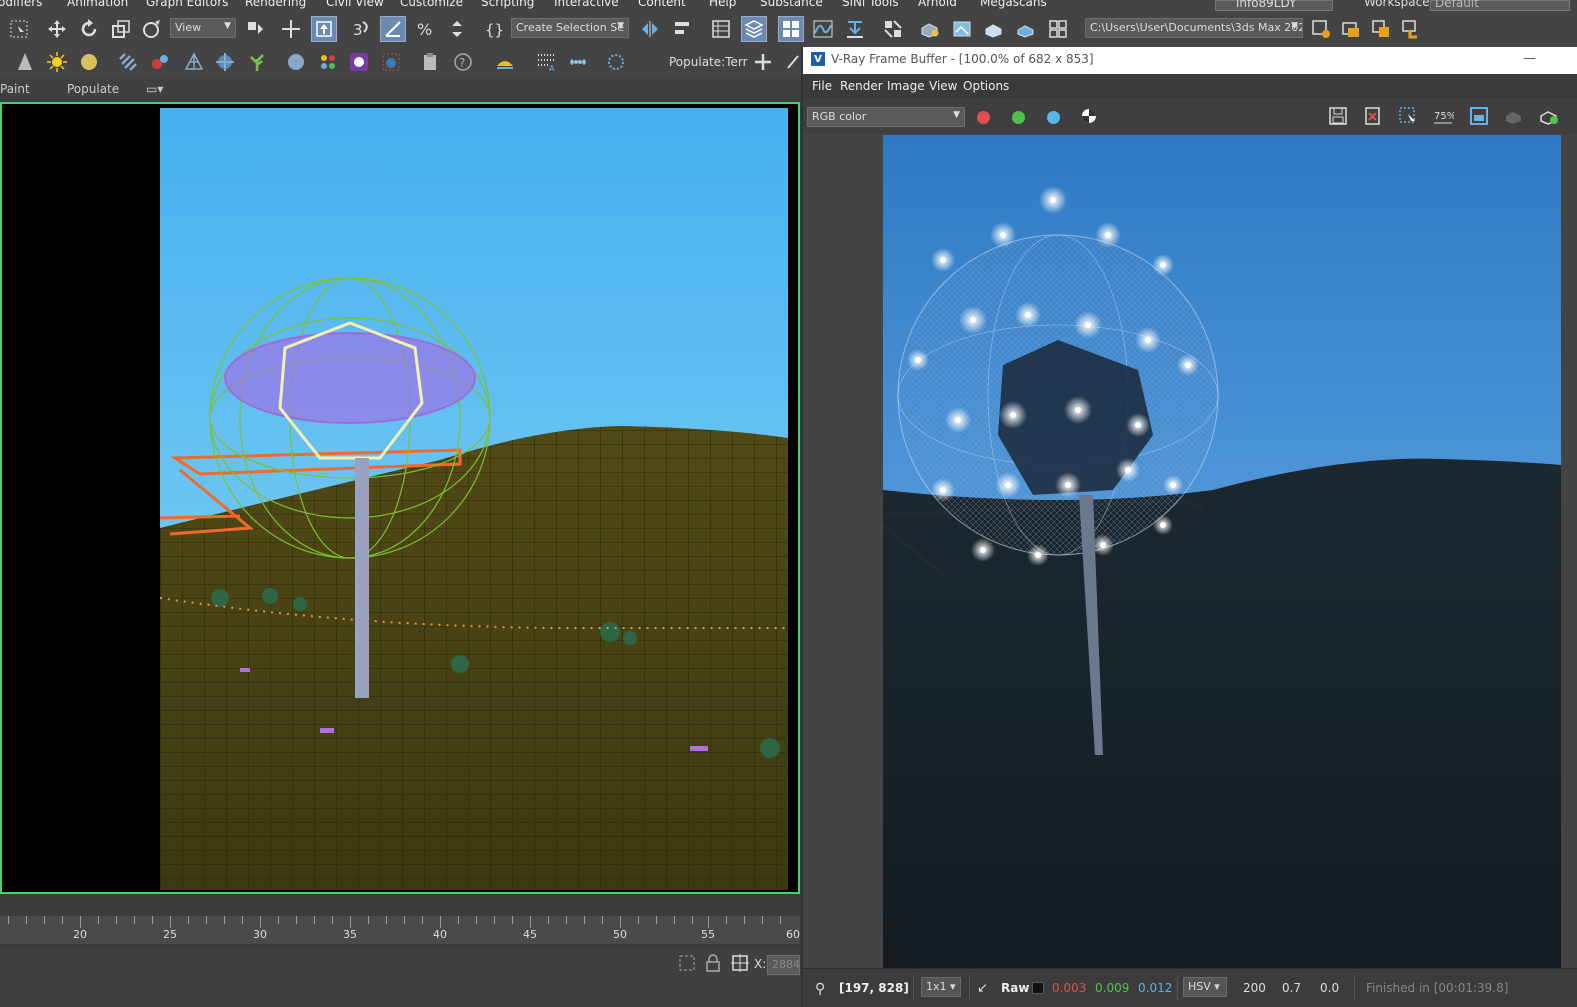 This screenshot has height=1007, width=1577. Describe the element at coordinates (225, 62) in the screenshot. I see `vray-volume-icon` at that location.